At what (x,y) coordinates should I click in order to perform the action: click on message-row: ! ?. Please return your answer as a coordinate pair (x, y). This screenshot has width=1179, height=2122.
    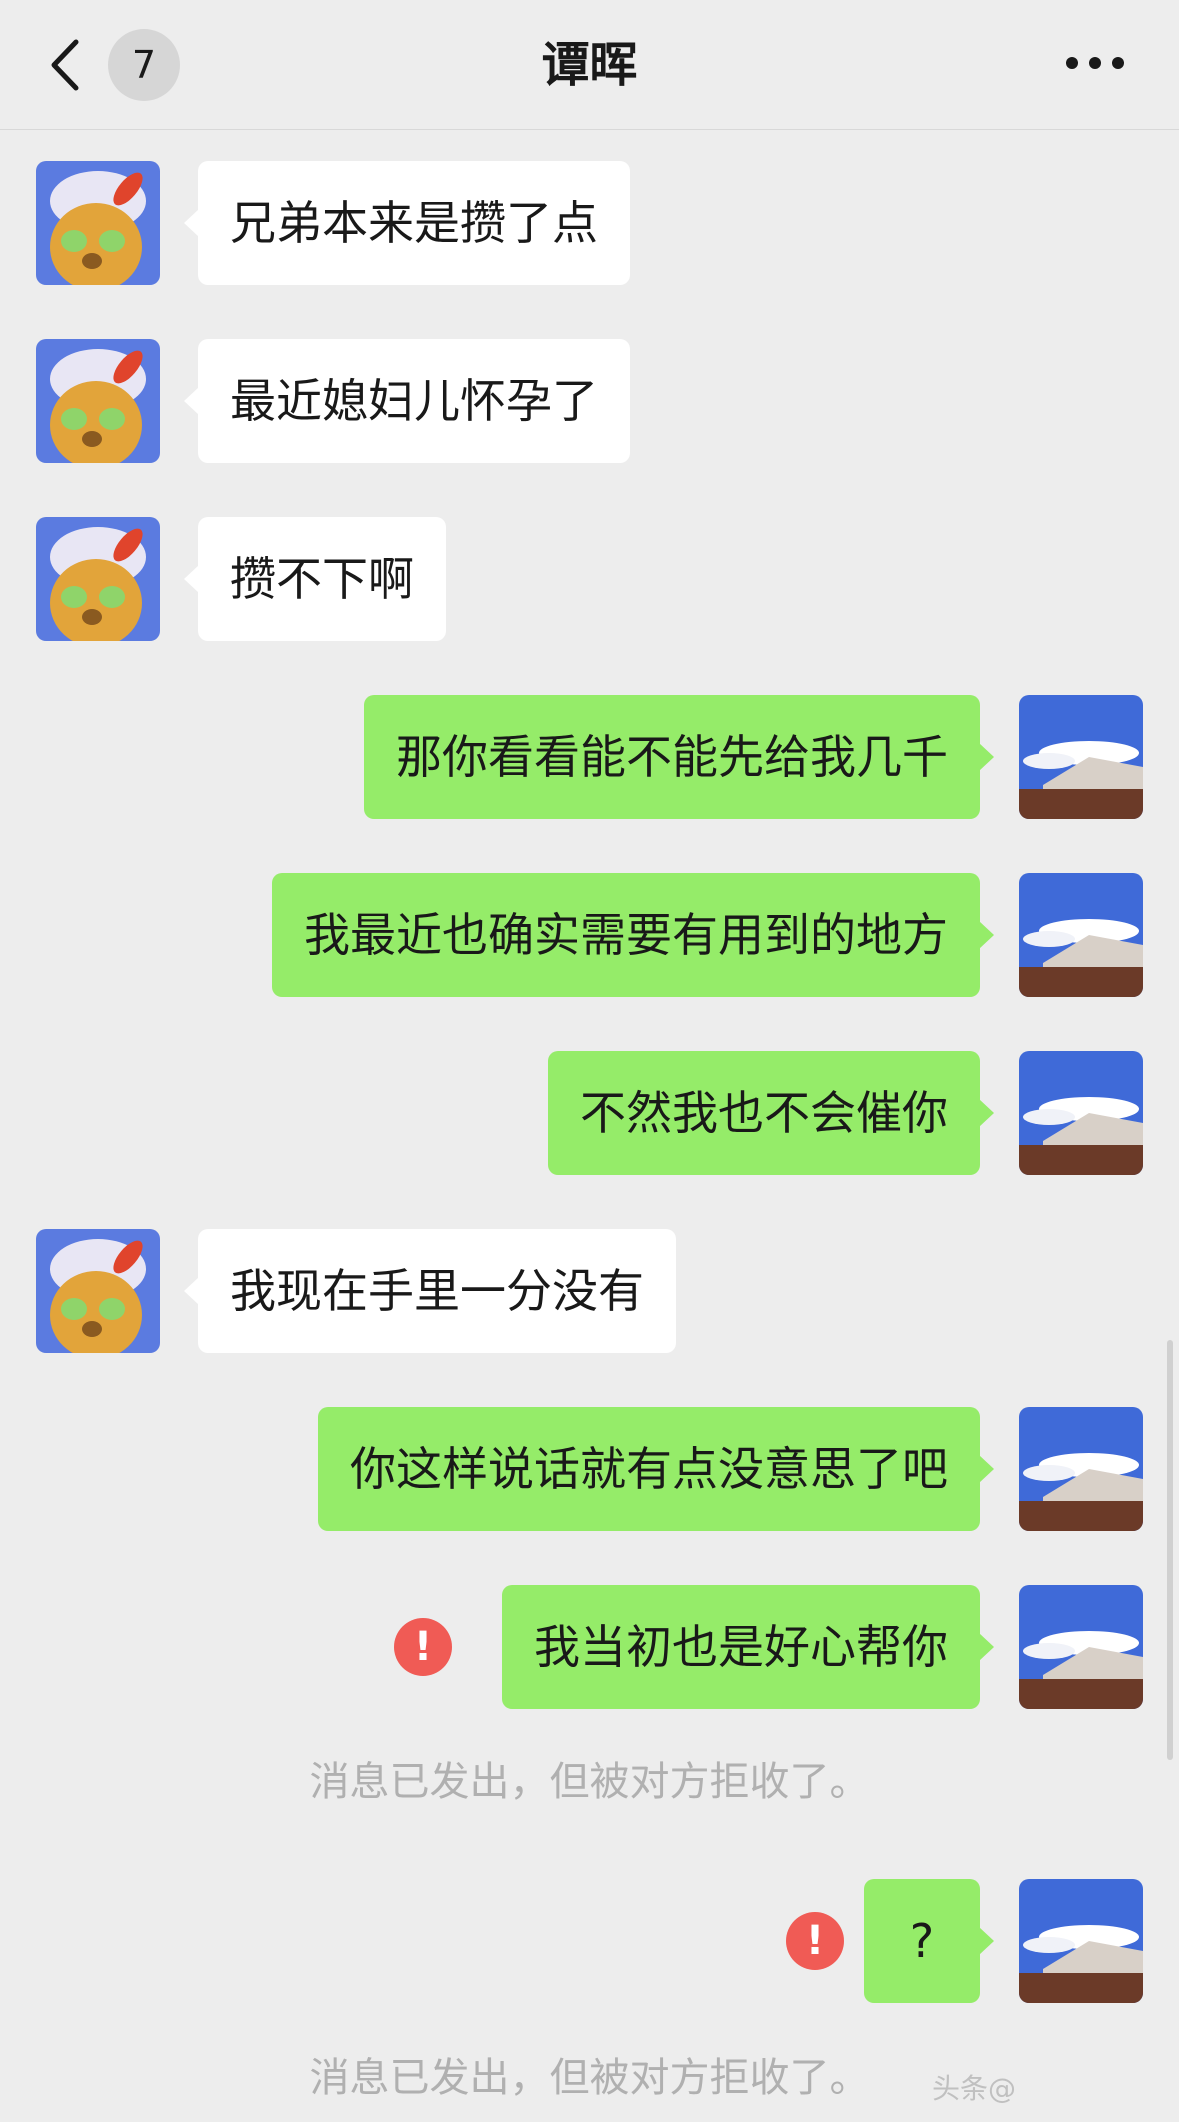
    Looking at the image, I should click on (589, 1941).